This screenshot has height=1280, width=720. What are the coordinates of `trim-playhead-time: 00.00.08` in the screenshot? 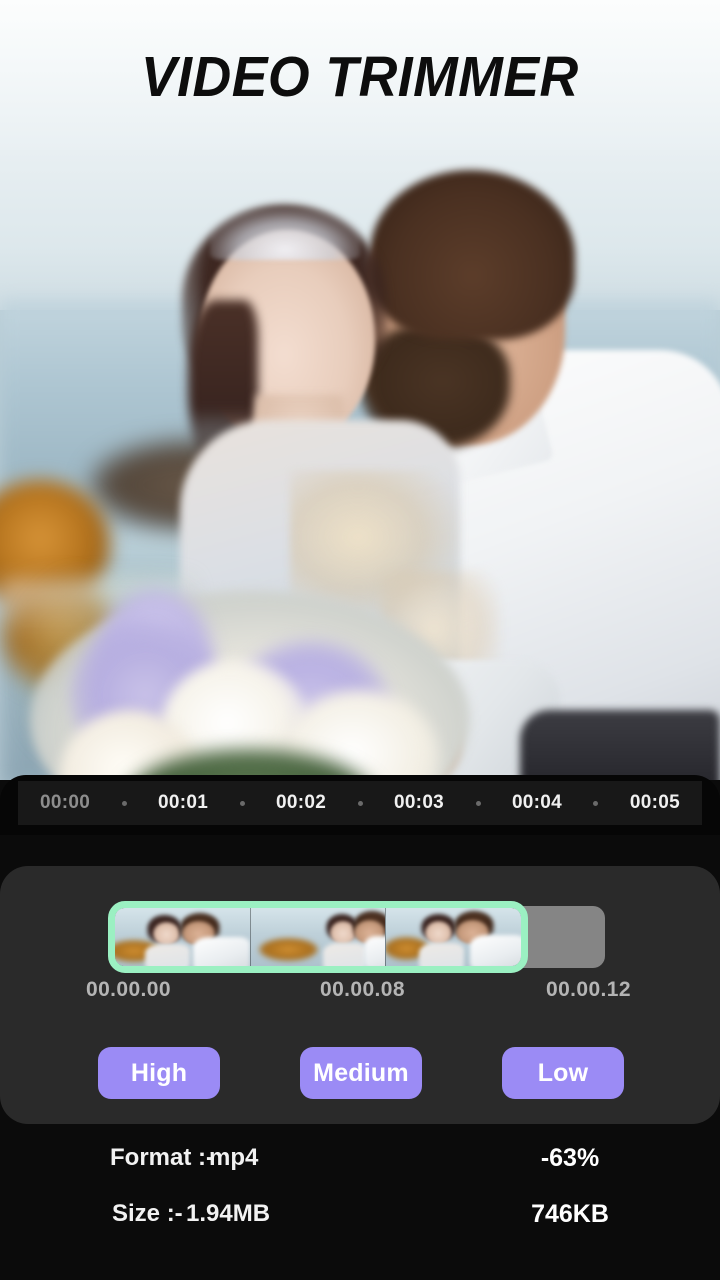 It's located at (362, 989).